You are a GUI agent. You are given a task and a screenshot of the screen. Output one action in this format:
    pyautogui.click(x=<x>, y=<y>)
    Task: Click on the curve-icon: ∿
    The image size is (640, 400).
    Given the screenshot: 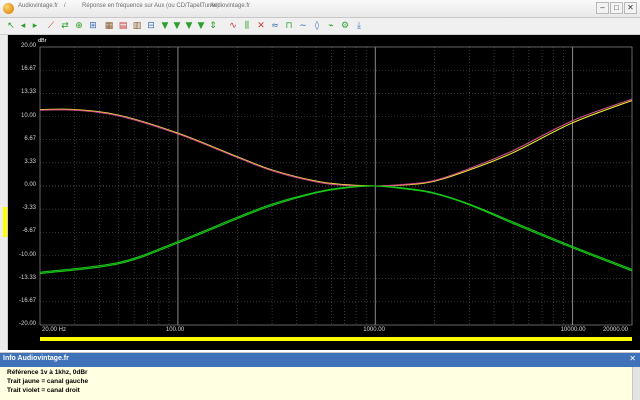 What is the action you would take?
    pyautogui.click(x=233, y=26)
    